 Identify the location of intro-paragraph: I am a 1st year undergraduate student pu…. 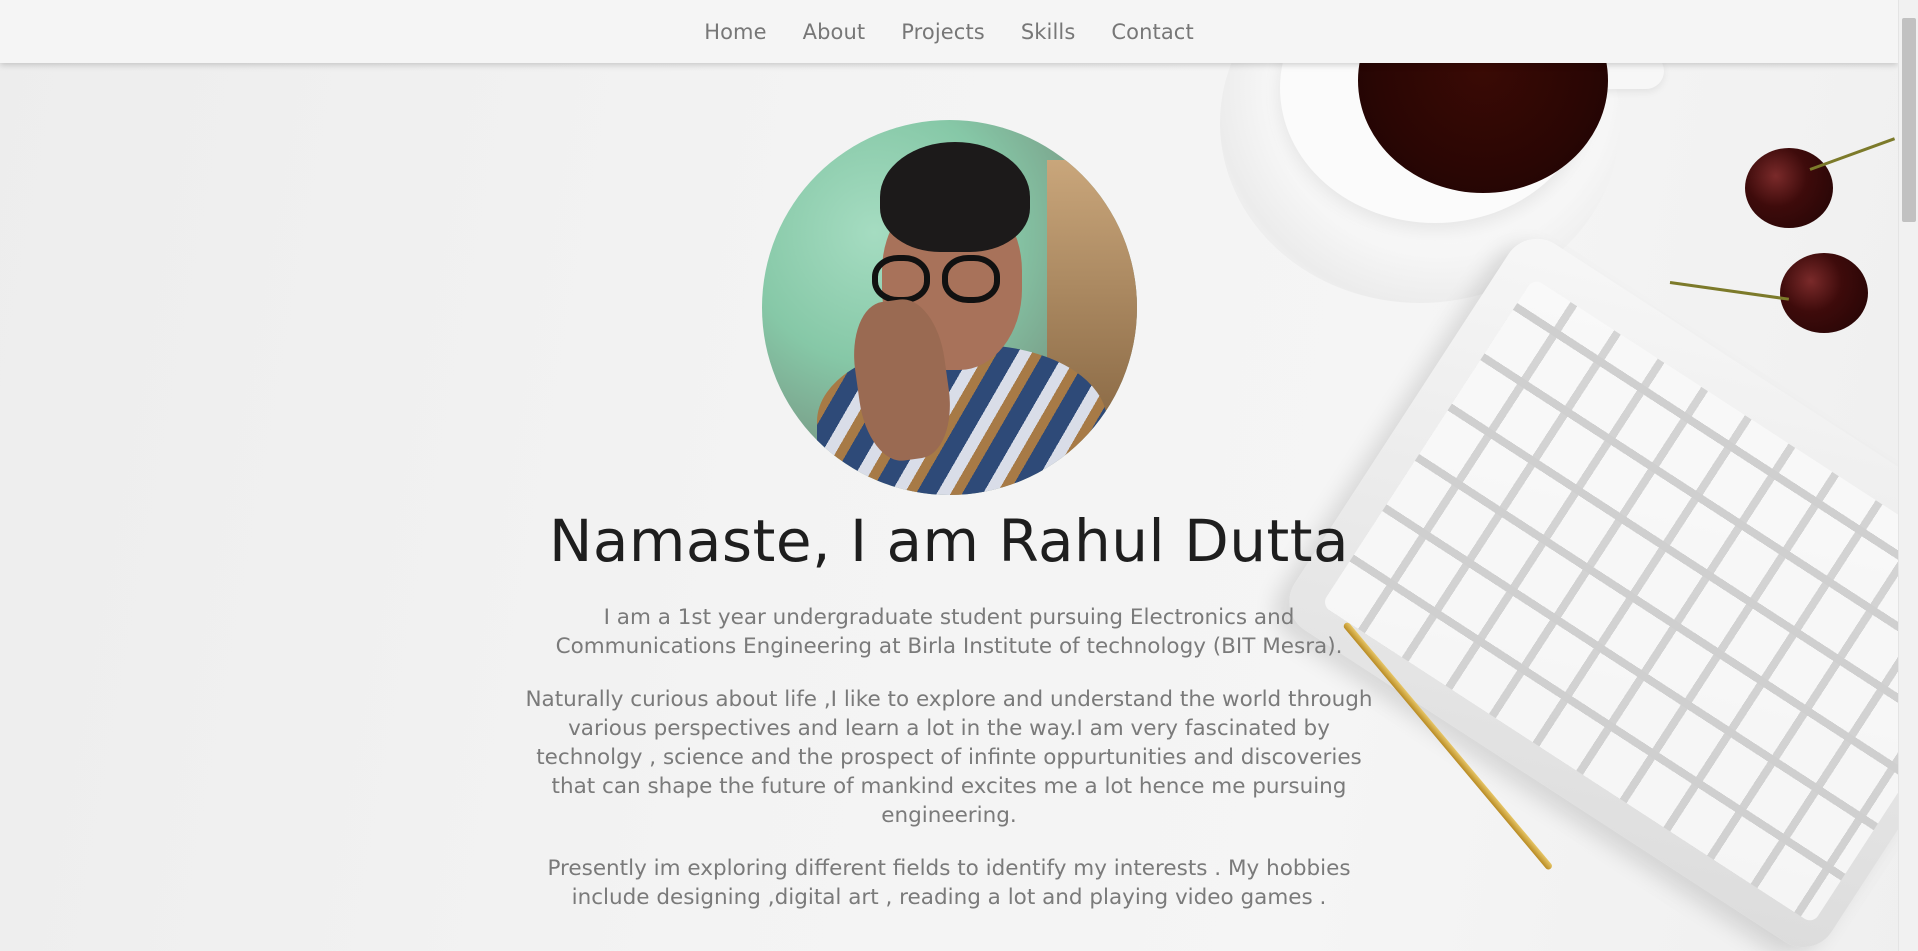
(949, 632).